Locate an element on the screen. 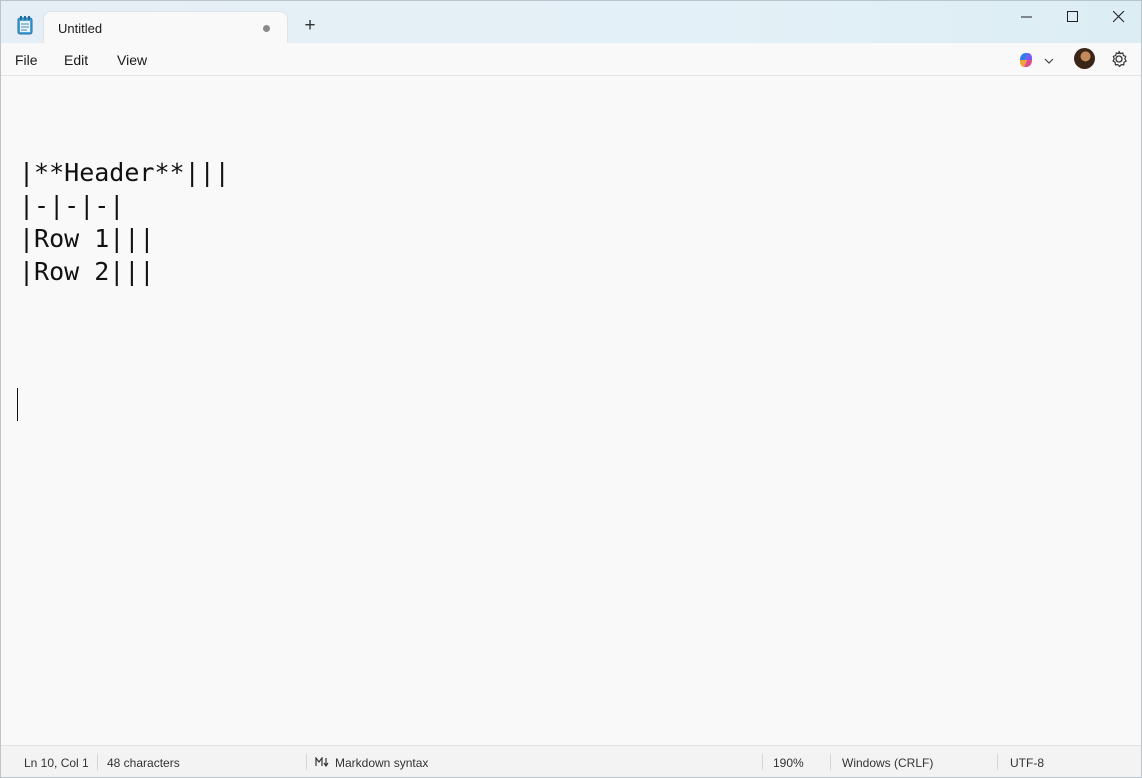 Image resolution: width=1142 pixels, height=778 pixels. new-tab-button: + is located at coordinates (310, 27).